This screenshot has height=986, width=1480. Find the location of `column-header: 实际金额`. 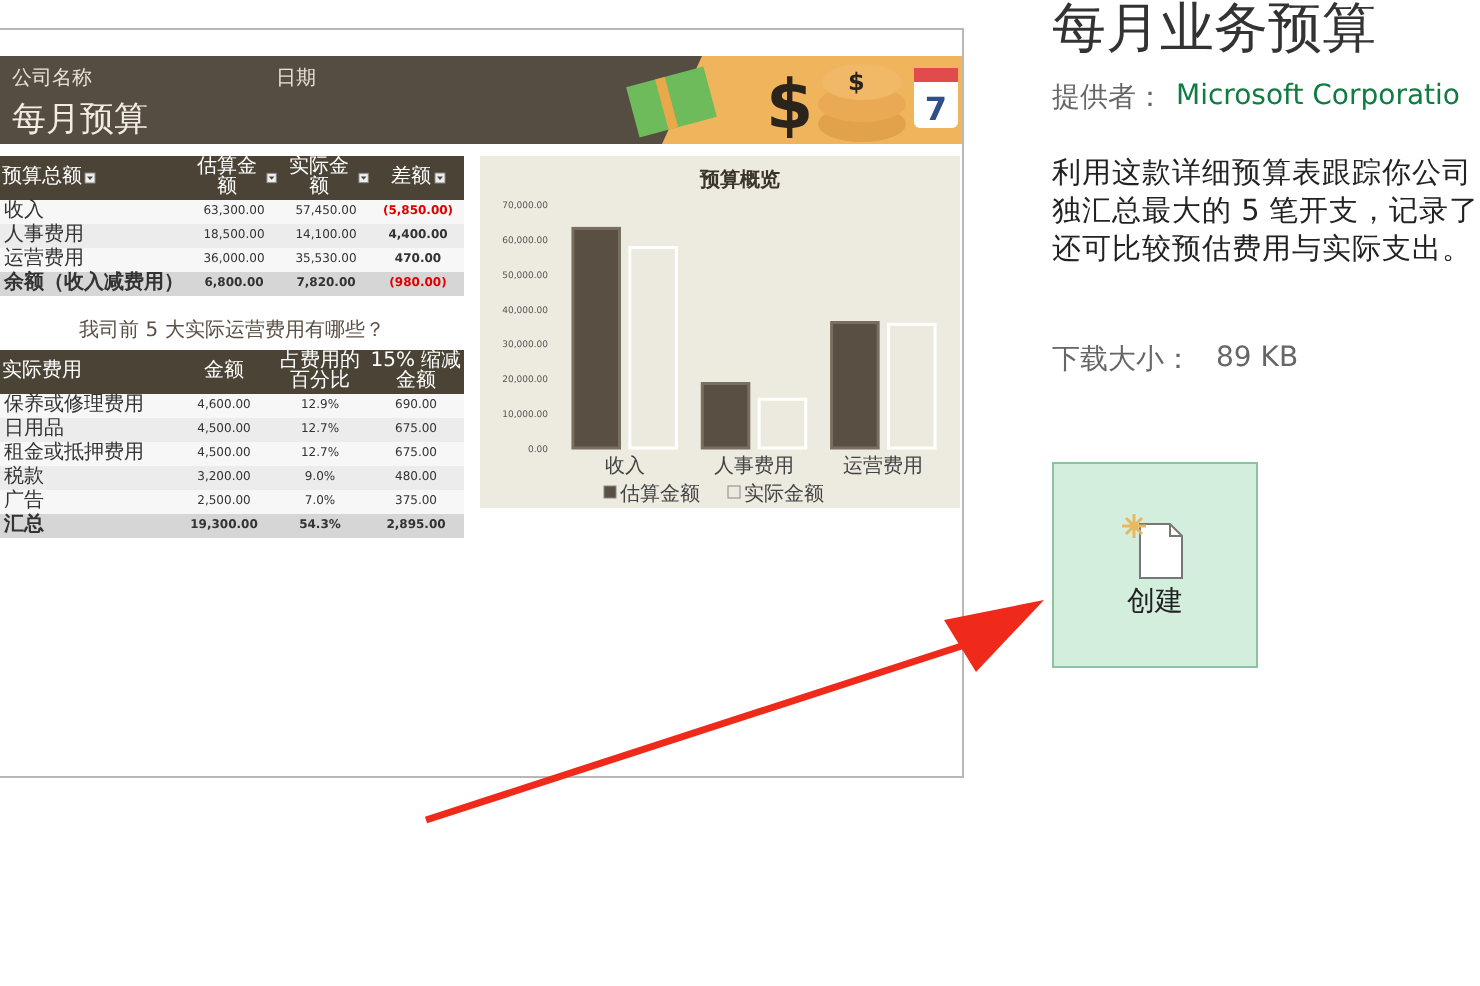

column-header: 实际金额 is located at coordinates (326, 178).